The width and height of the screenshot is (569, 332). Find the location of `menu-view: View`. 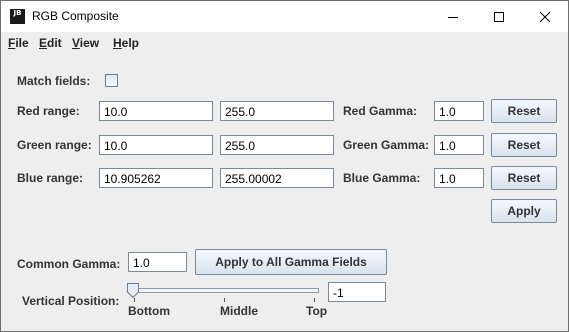

menu-view: View is located at coordinates (85, 43).